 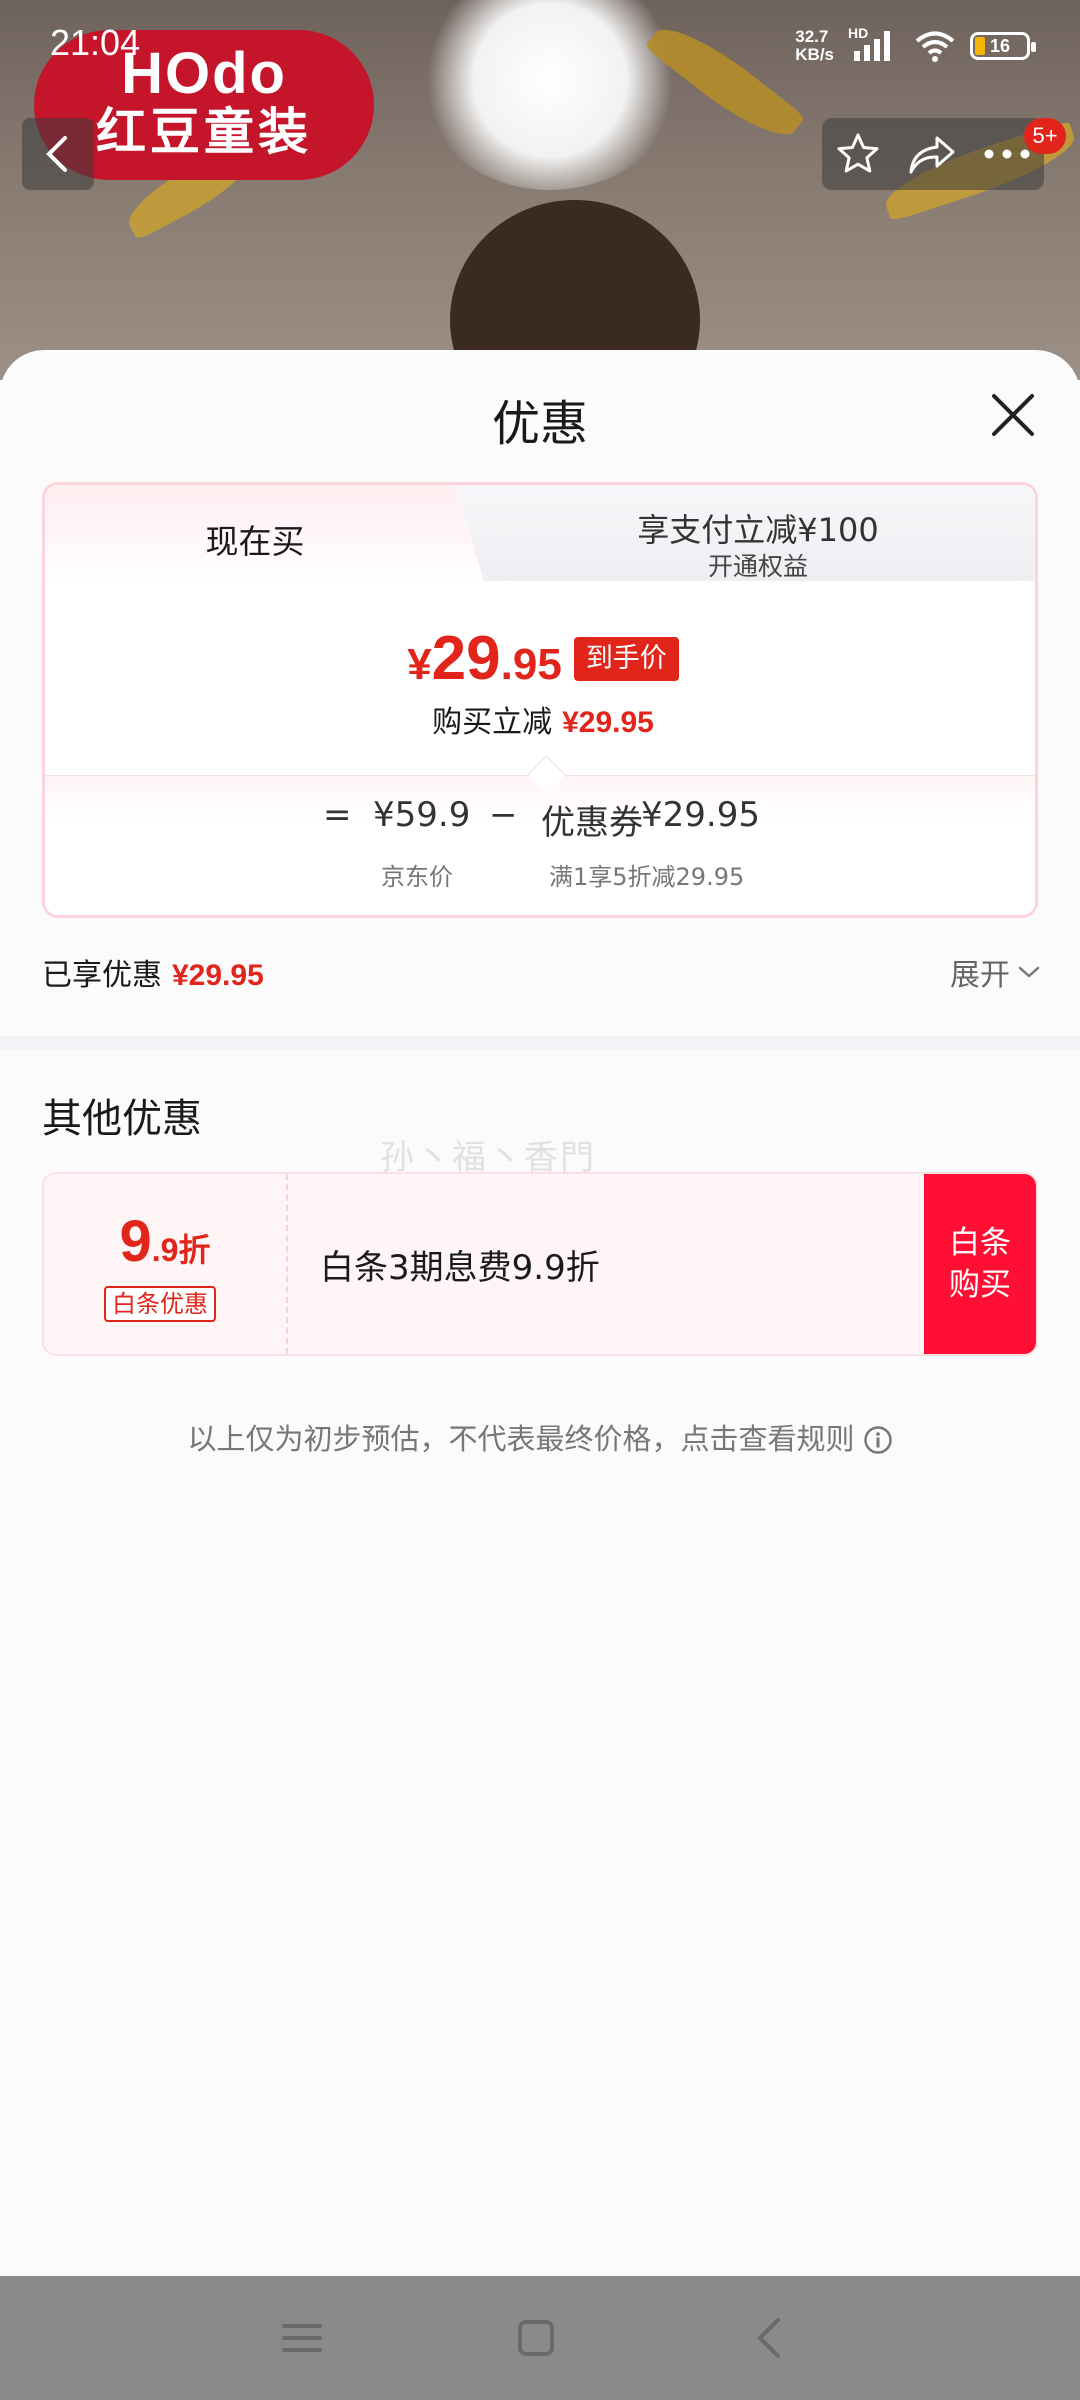 What do you see at coordinates (877, 1440) in the screenshot?
I see `info-icon` at bounding box center [877, 1440].